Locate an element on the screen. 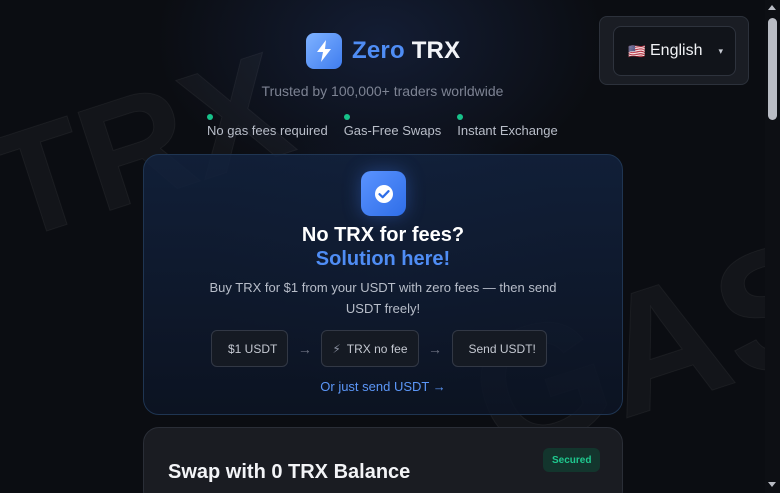 The height and width of the screenshot is (493, 780). feature-item: No gas fees required is located at coordinates (267, 126).